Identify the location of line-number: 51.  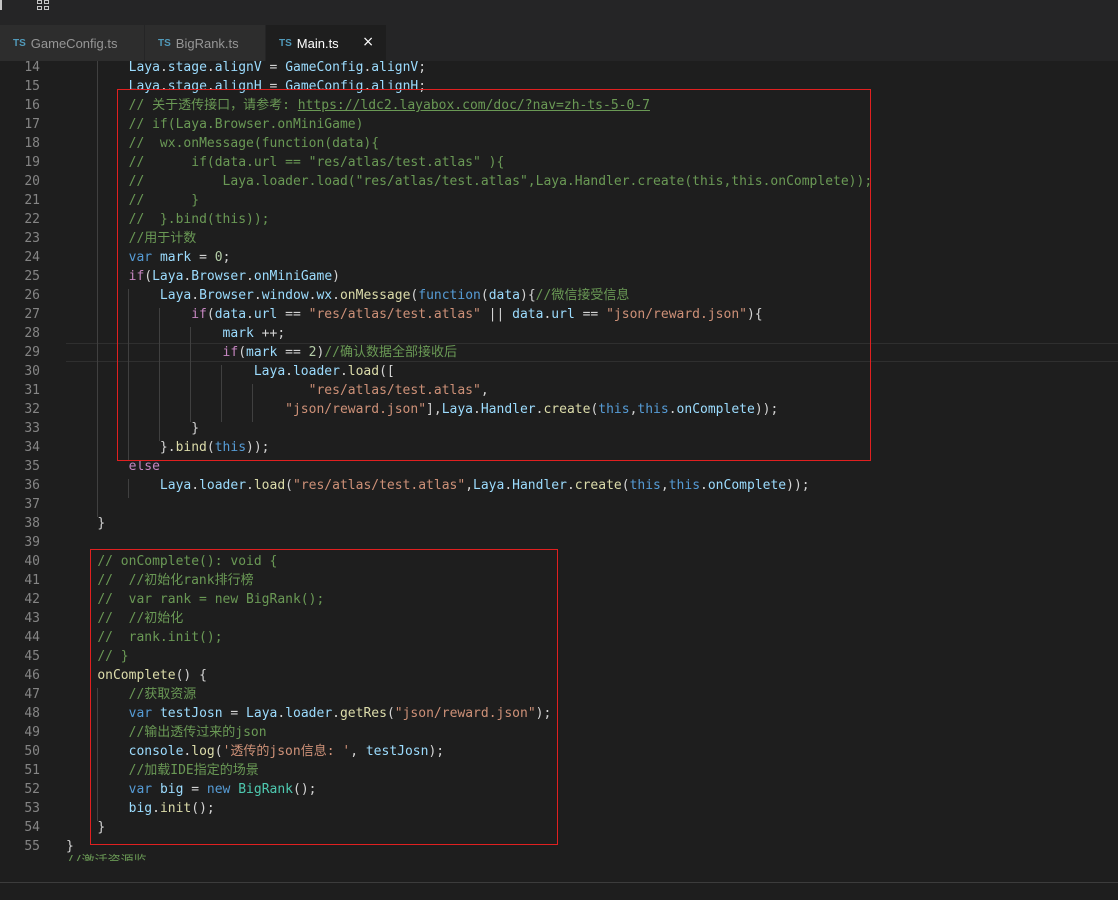
(32, 770).